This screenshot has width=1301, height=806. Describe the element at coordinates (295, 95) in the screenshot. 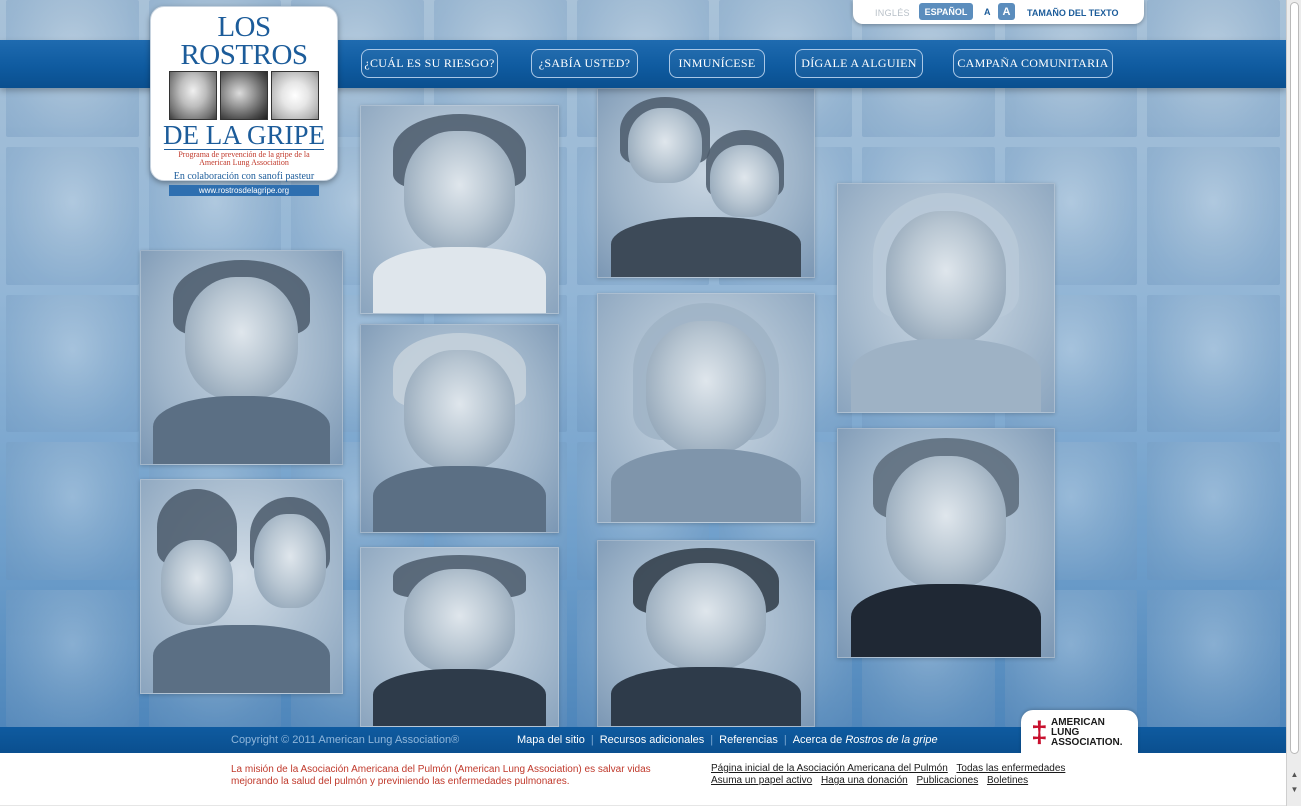

I see `logo-photo-baby` at that location.